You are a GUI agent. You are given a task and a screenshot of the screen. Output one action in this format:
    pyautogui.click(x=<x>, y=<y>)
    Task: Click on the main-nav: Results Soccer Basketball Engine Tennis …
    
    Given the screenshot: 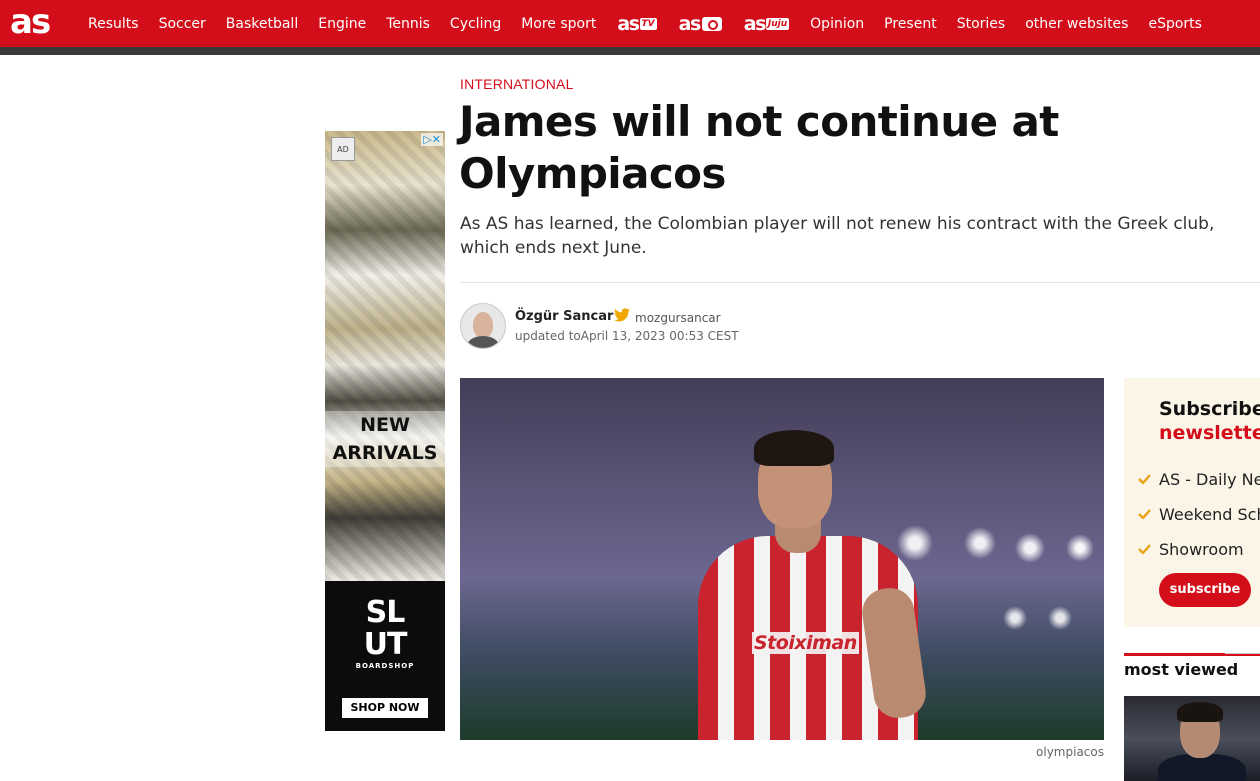 What is the action you would take?
    pyautogui.click(x=645, y=23)
    